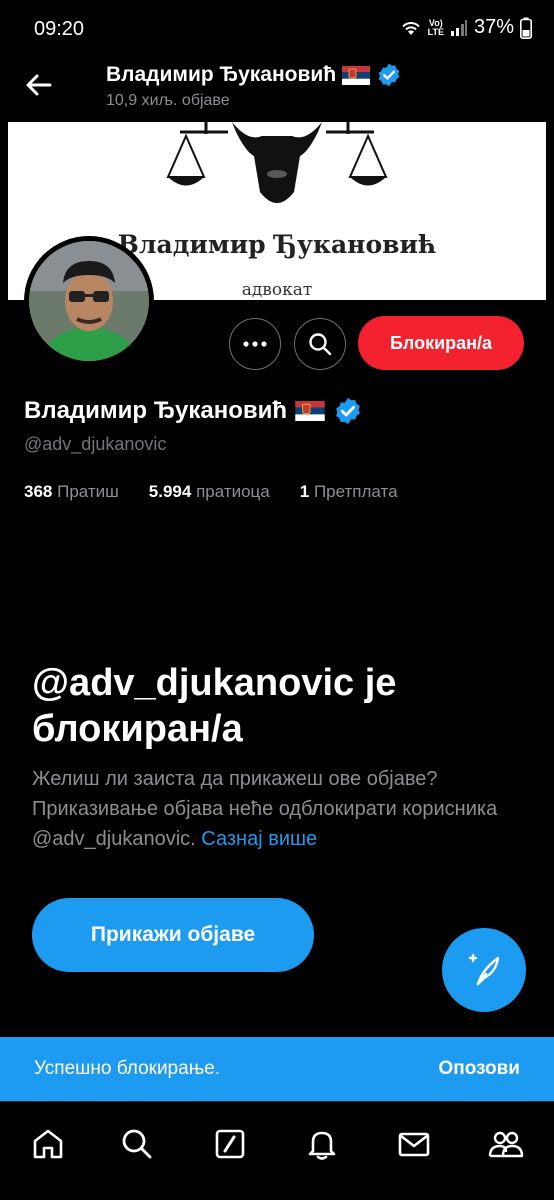 This screenshot has height=1200, width=554. I want to click on status-bar: 09:20 Vo) LTE 37%, so click(277, 29).